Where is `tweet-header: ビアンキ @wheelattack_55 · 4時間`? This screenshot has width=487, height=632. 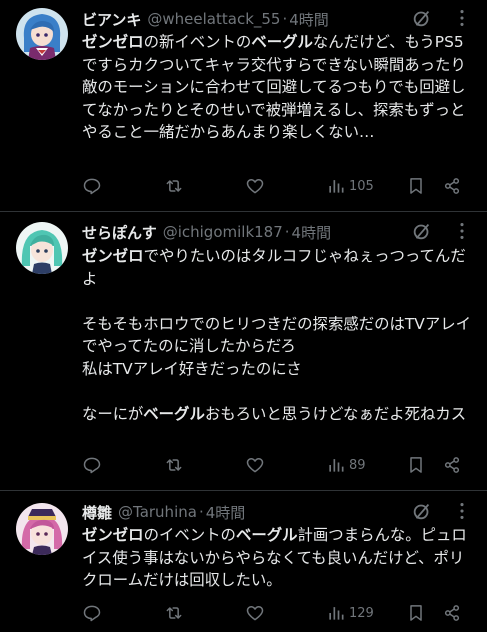
tweet-header: ビアンキ @wheelattack_55 · 4時間 is located at coordinates (254, 19).